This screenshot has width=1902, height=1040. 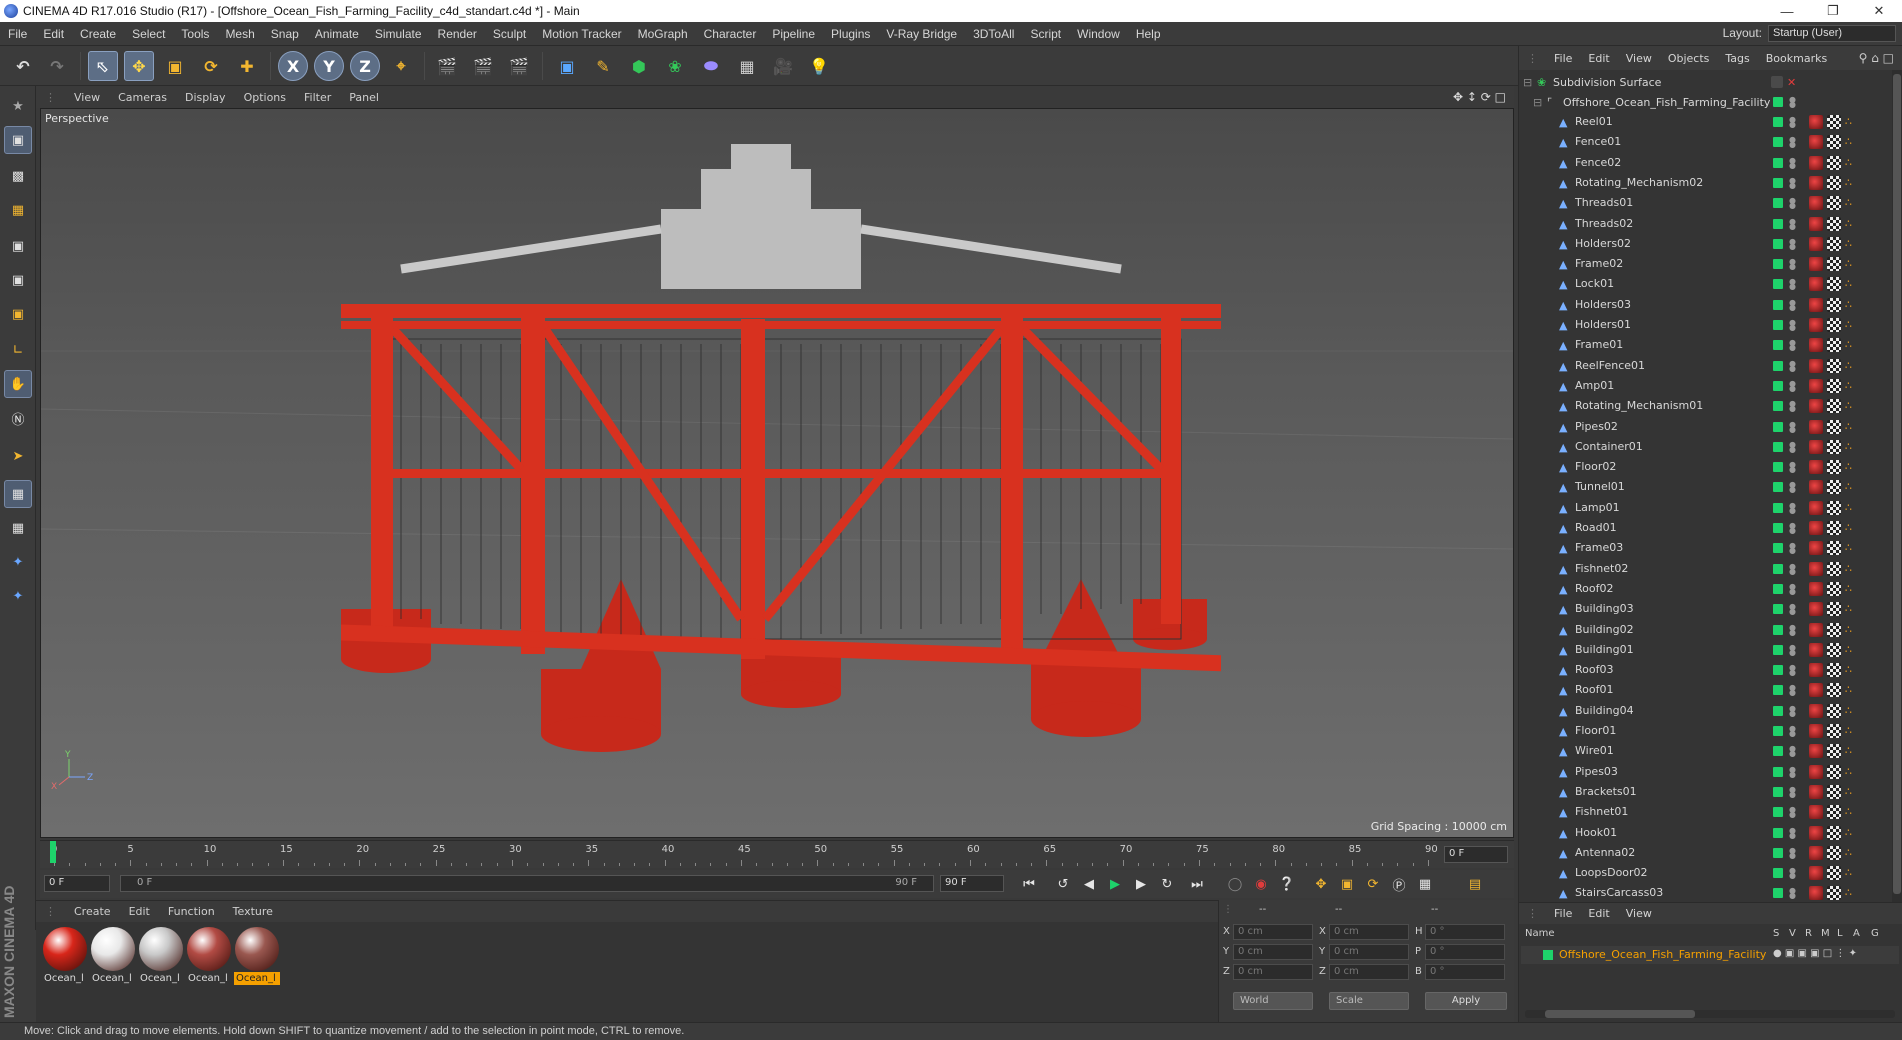 I want to click on object-row: ▲ Frame01 ● ● ∴, so click(x=1705, y=345).